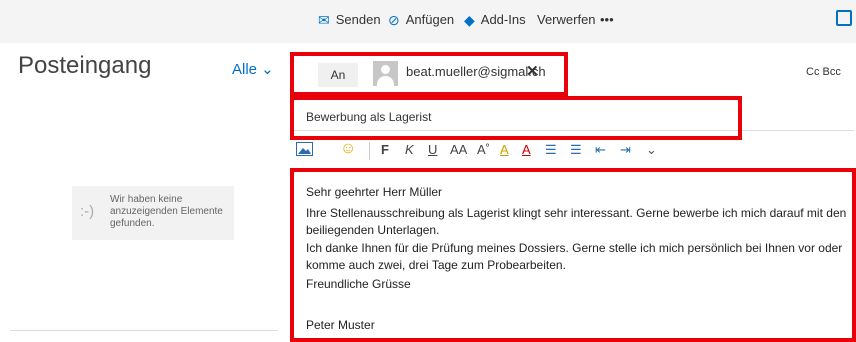 The image size is (856, 342). I want to click on addins-button: ◆ Add-Ins, so click(495, 19).